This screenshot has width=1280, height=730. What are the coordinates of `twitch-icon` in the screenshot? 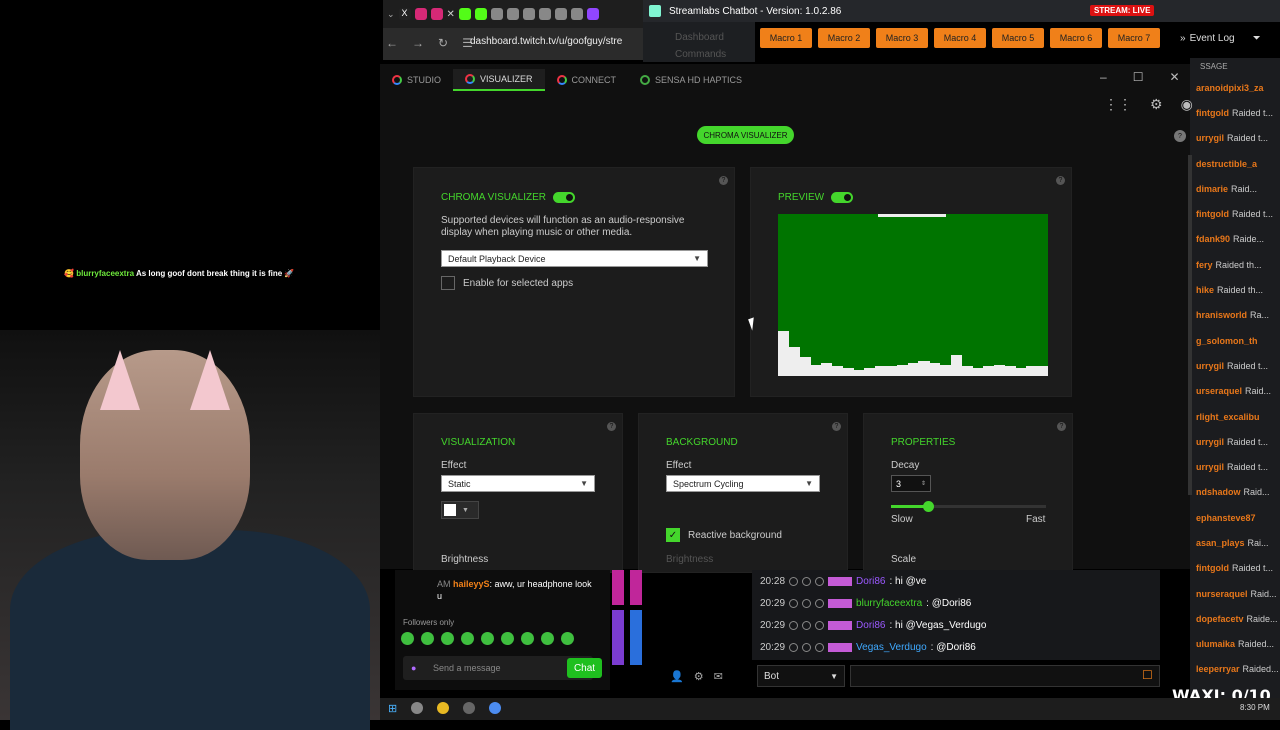 It's located at (592, 14).